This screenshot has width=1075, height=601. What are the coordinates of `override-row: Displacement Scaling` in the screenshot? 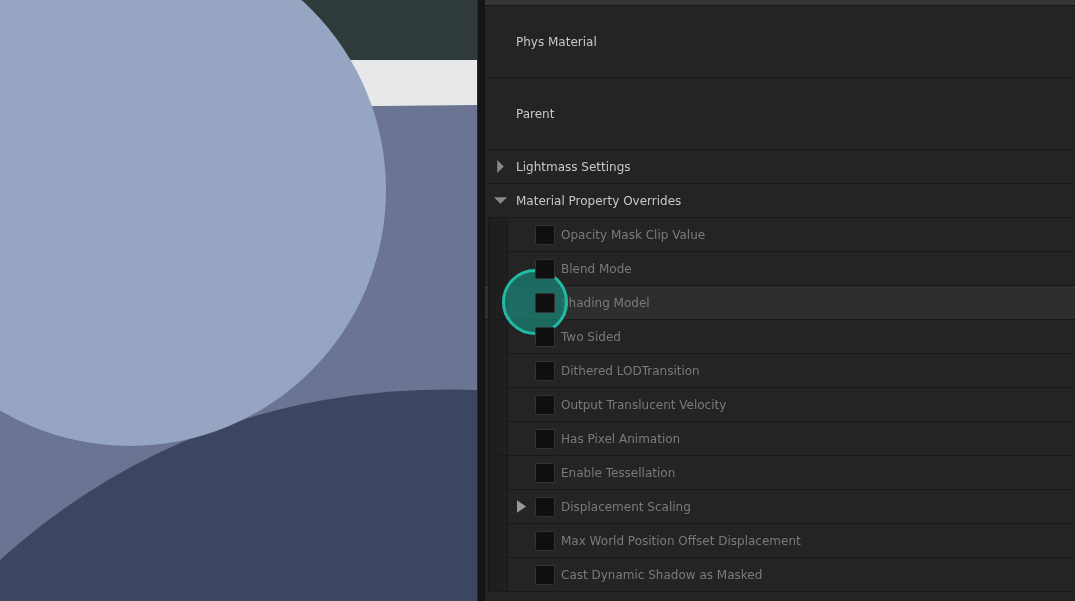 It's located at (780, 507).